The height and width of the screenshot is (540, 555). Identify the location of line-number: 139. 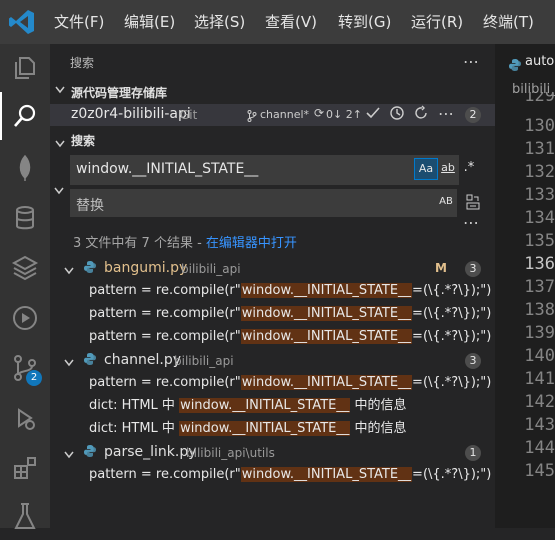
(539, 333).